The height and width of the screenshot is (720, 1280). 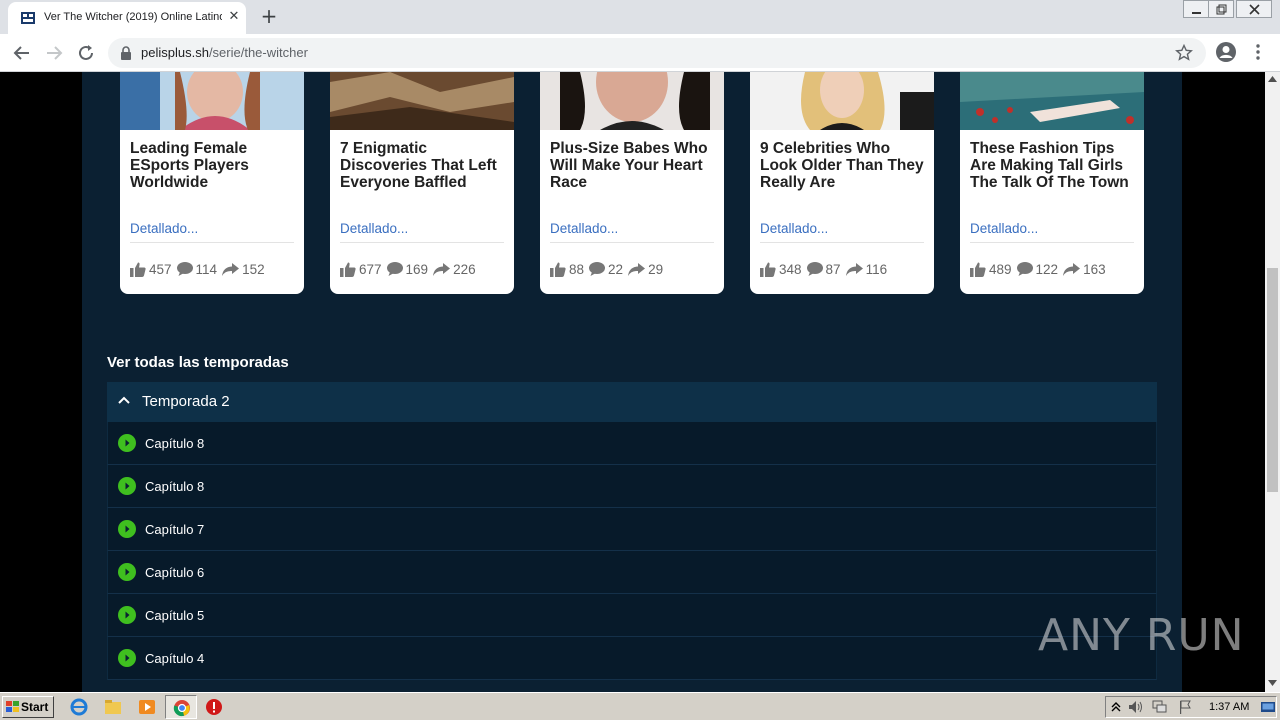 What do you see at coordinates (1272, 683) in the screenshot?
I see `scroll-down-arrow-icon` at bounding box center [1272, 683].